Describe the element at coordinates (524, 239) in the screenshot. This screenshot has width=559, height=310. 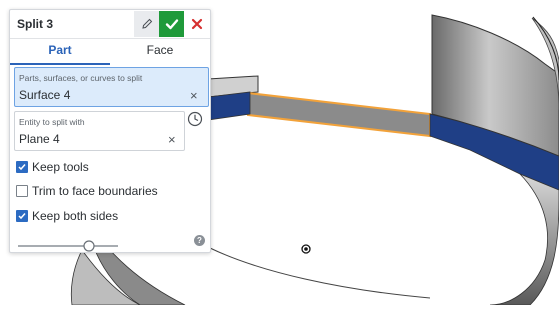
I see `ring-right-lower` at that location.